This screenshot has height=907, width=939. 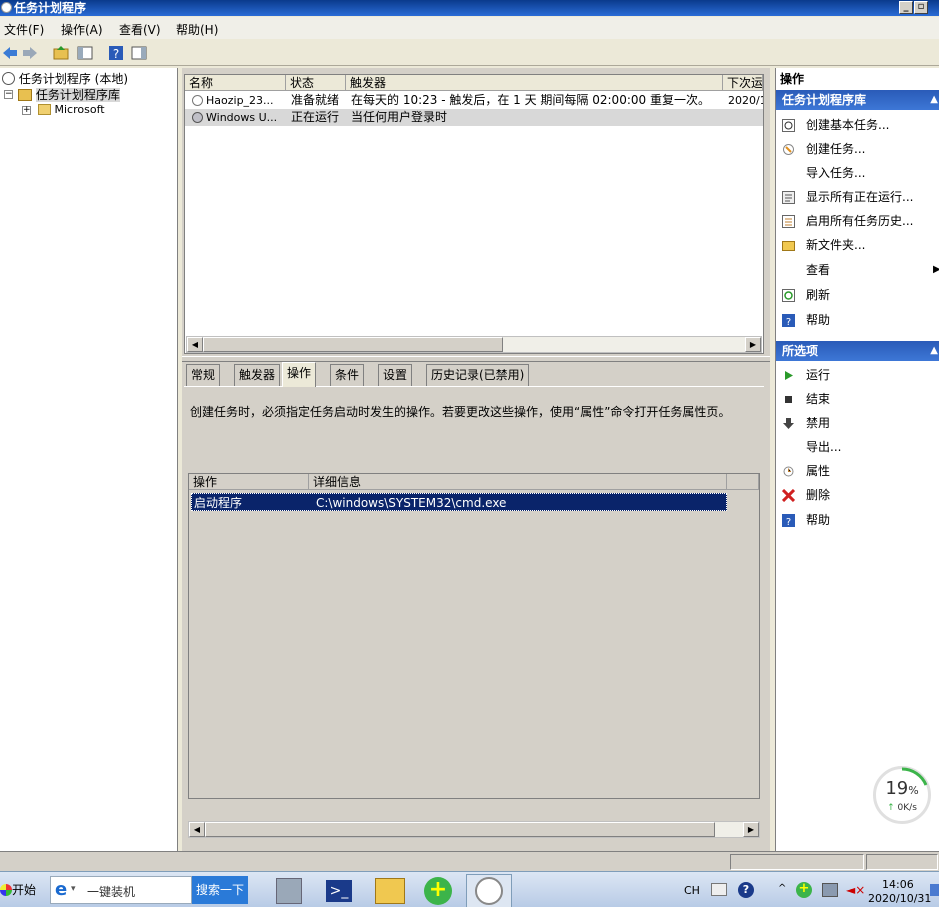 What do you see at coordinates (518, 482) in the screenshot?
I see `column-details: 详细信息` at bounding box center [518, 482].